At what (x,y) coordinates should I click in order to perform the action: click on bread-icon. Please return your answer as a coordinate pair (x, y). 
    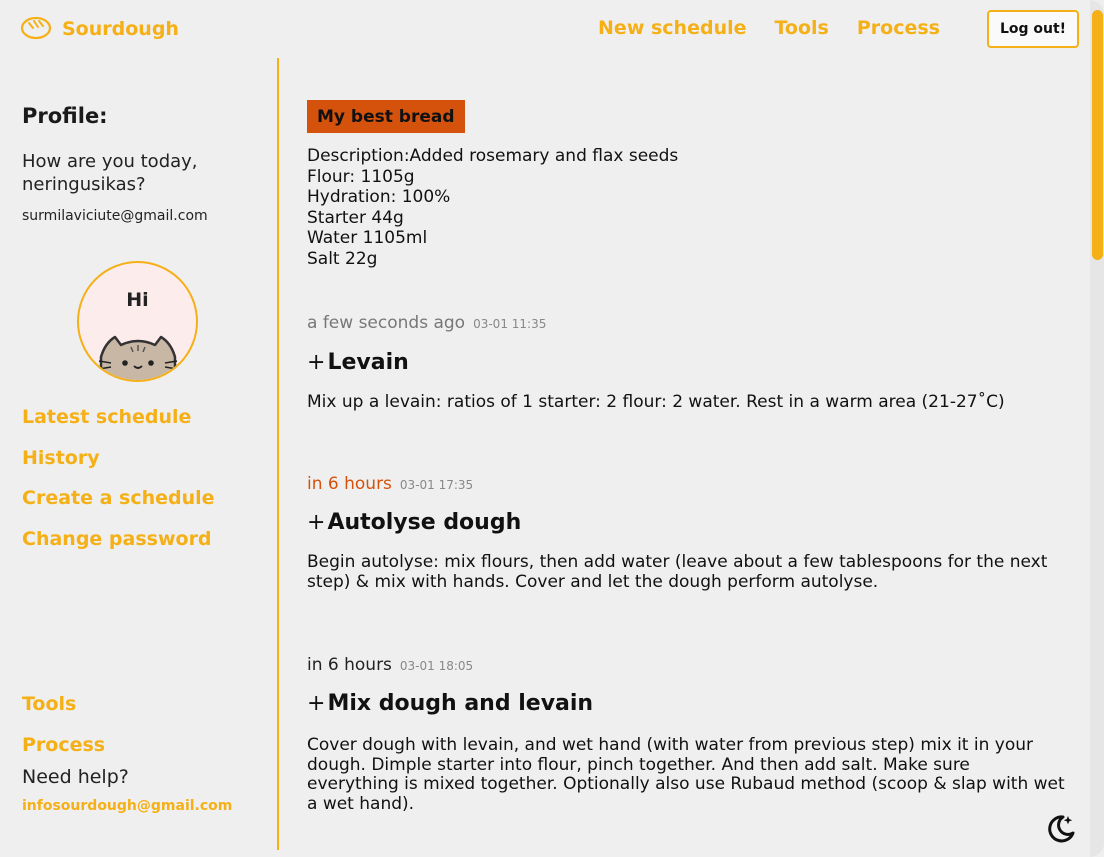
    Looking at the image, I should click on (36, 29).